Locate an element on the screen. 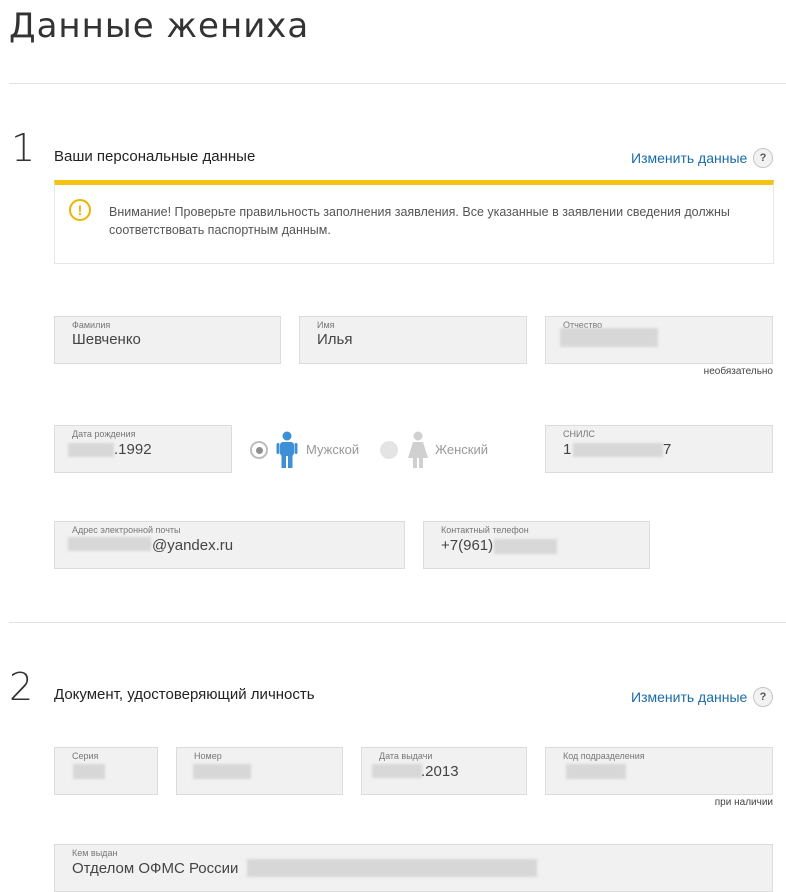 This screenshot has height=892, width=786. issue-date-label: Дата выдачи is located at coordinates (406, 756).